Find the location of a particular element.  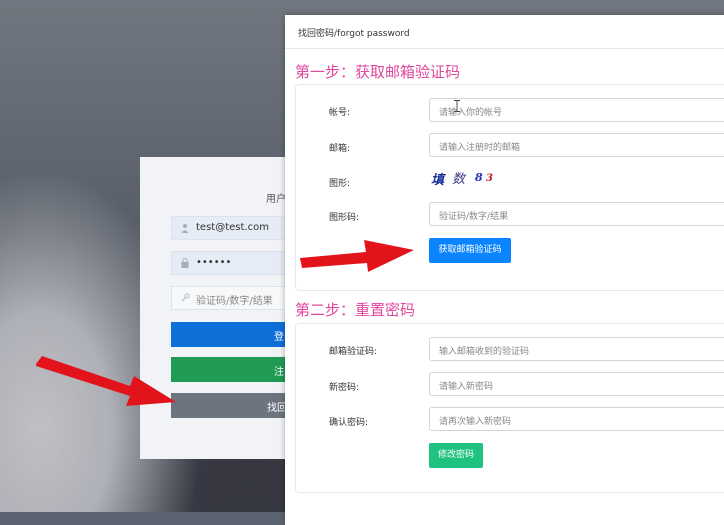

login-button-label: 登 is located at coordinates (279, 337).